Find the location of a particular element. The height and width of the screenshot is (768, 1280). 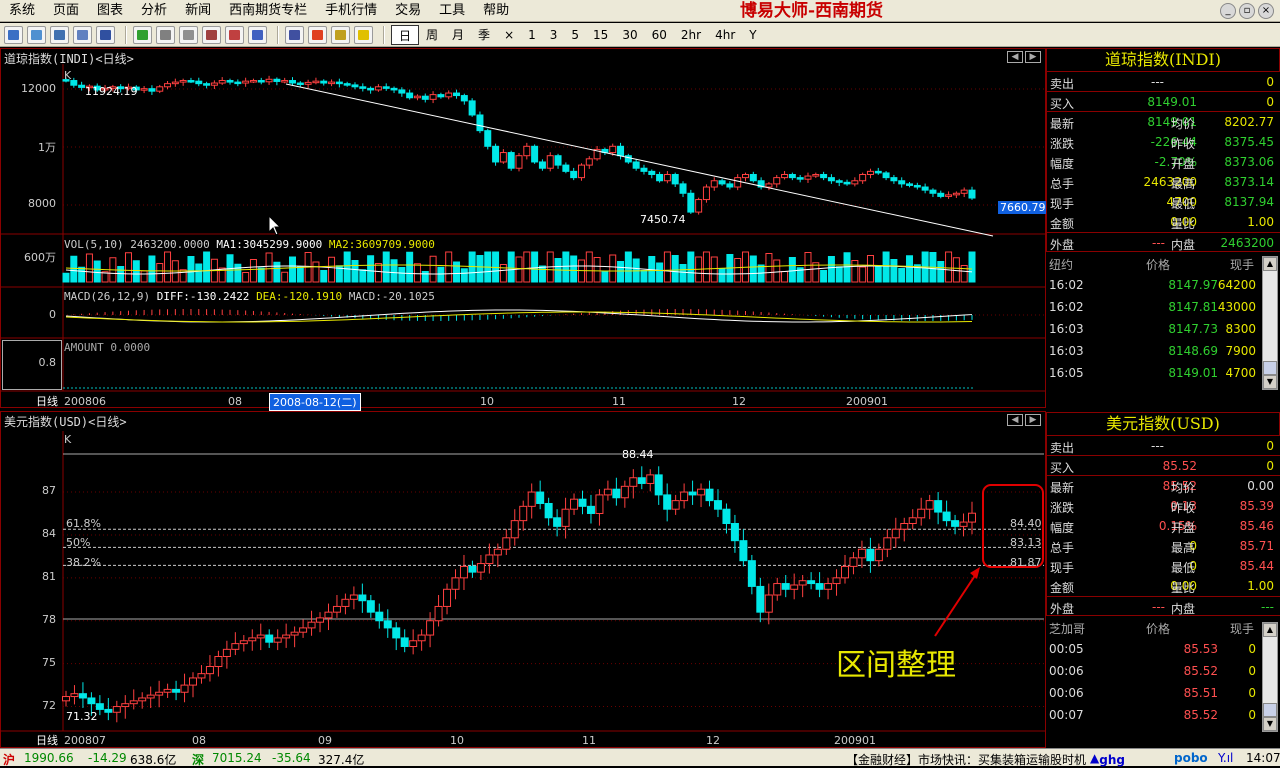

cursor-icon is located at coordinates (211, 34).